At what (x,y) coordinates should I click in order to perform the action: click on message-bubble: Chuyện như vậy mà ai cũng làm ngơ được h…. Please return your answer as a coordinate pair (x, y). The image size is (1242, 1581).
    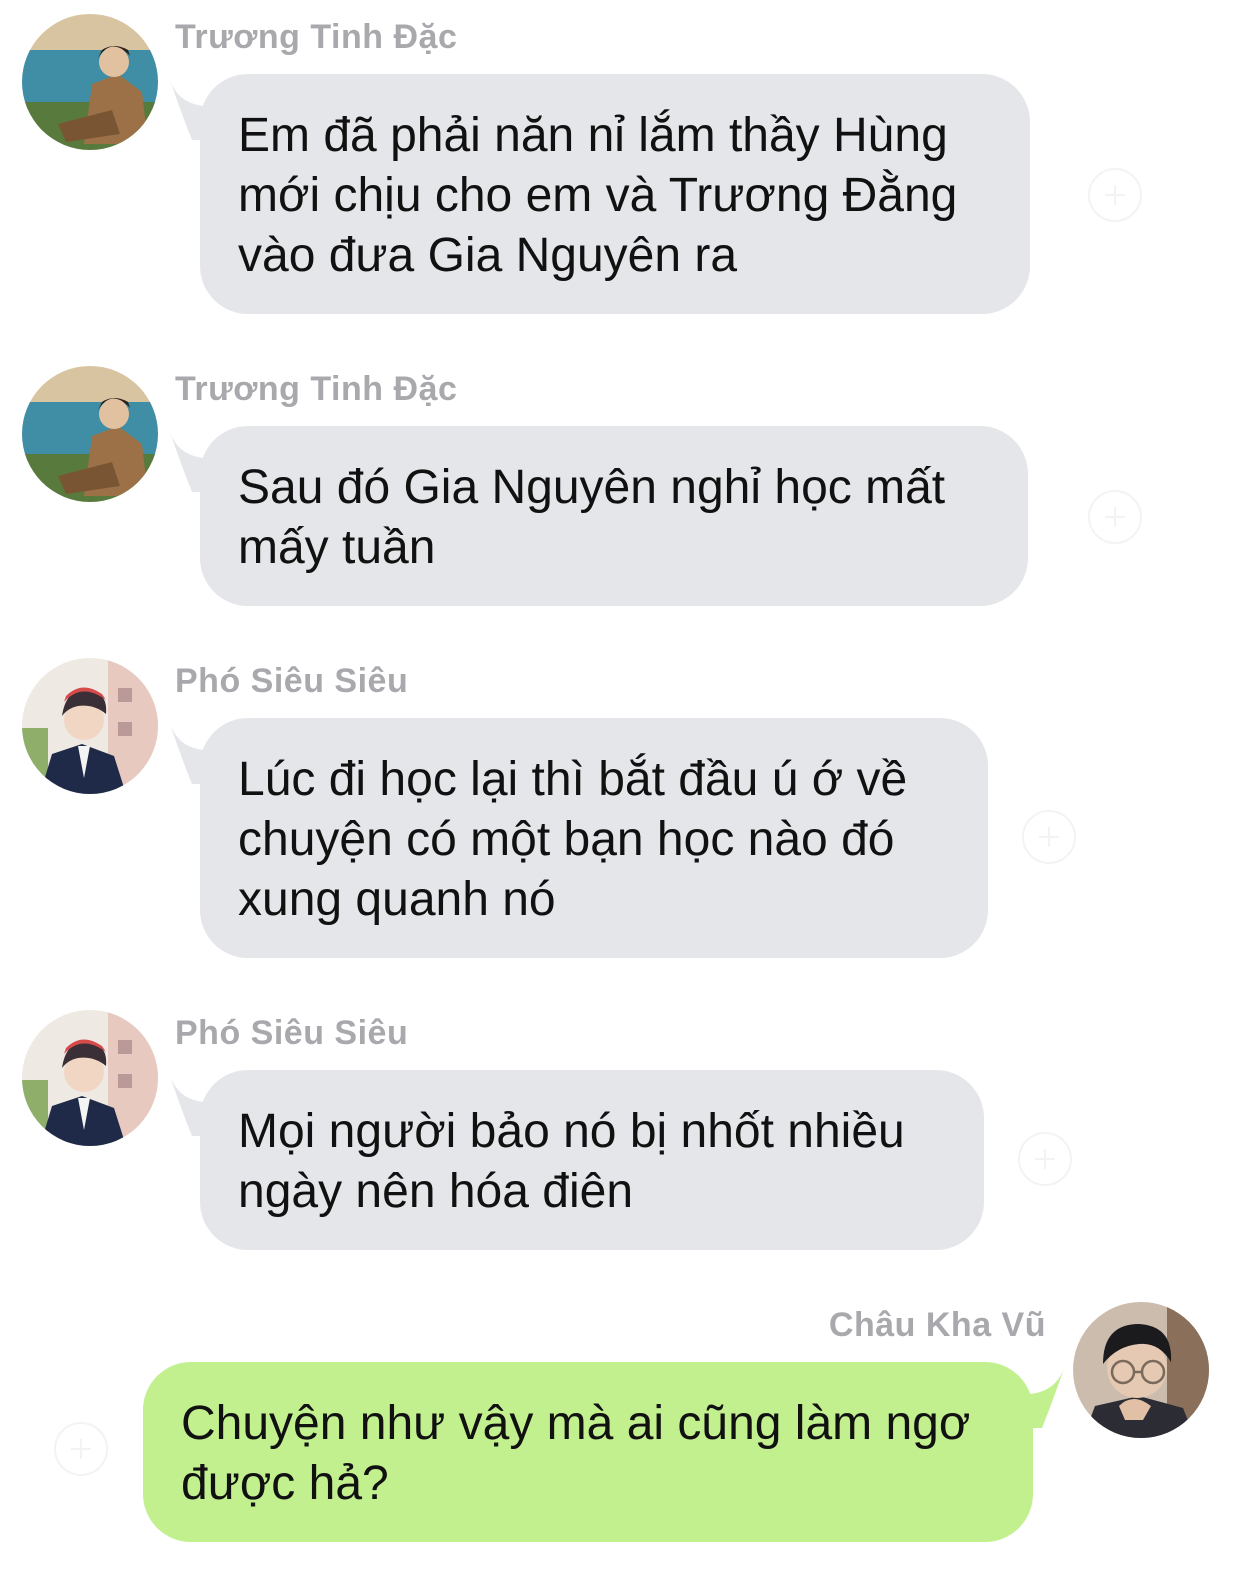
    Looking at the image, I should click on (588, 1452).